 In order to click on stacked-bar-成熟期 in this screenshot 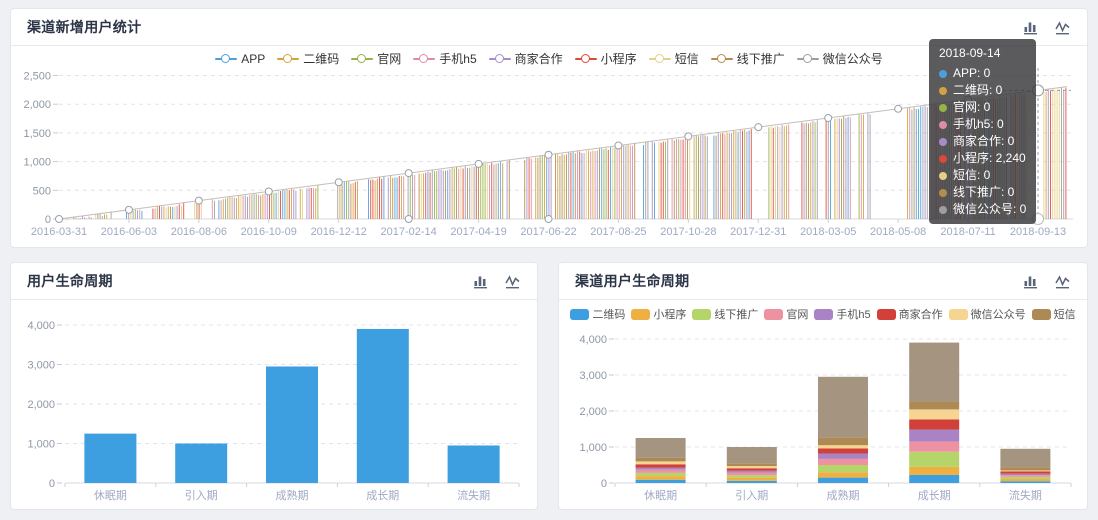, I will do `click(843, 429)`.